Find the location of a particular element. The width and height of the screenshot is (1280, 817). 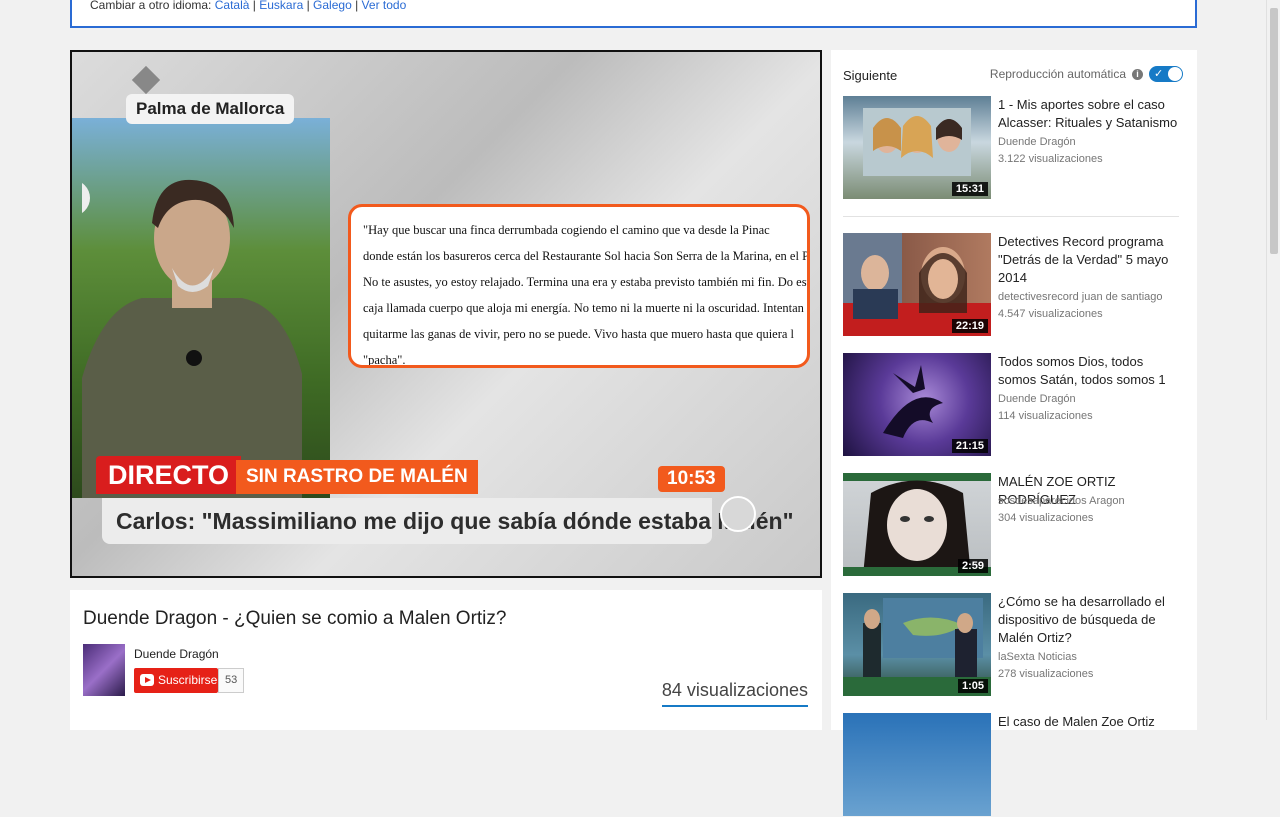

subscriber-count: 53 is located at coordinates (231, 680).